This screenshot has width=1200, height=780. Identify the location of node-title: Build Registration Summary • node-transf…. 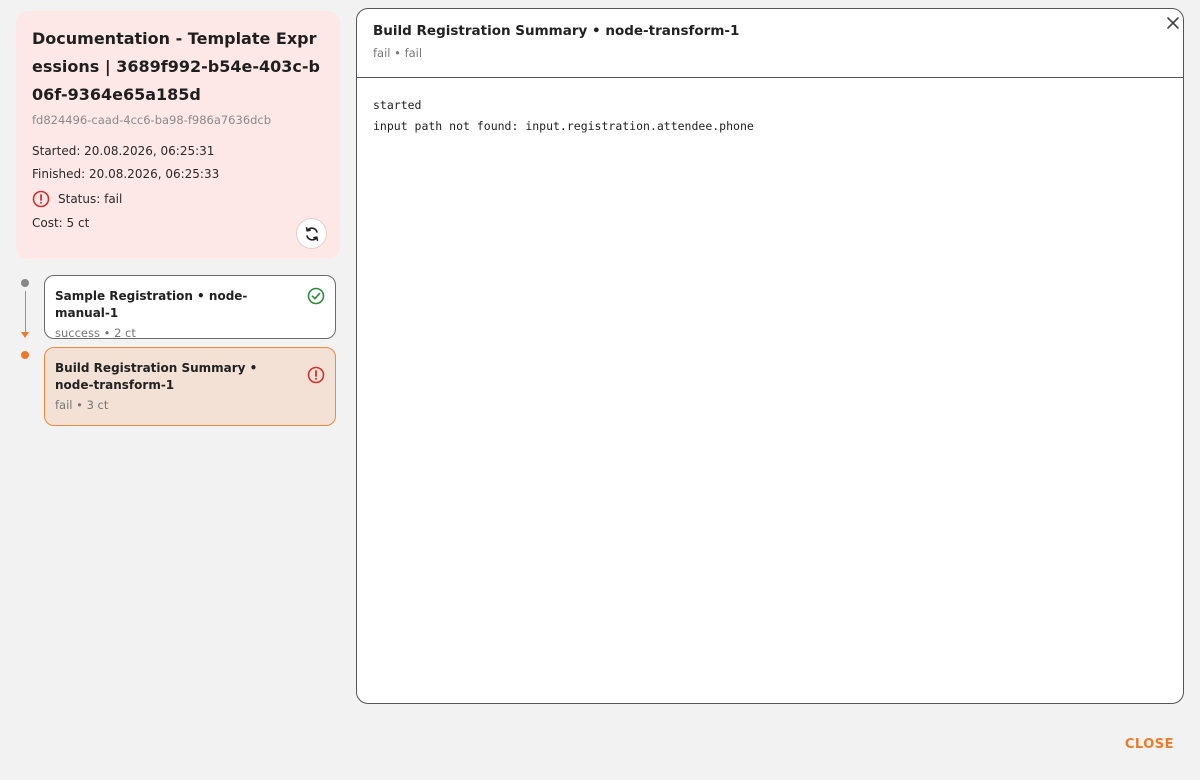
(156, 376).